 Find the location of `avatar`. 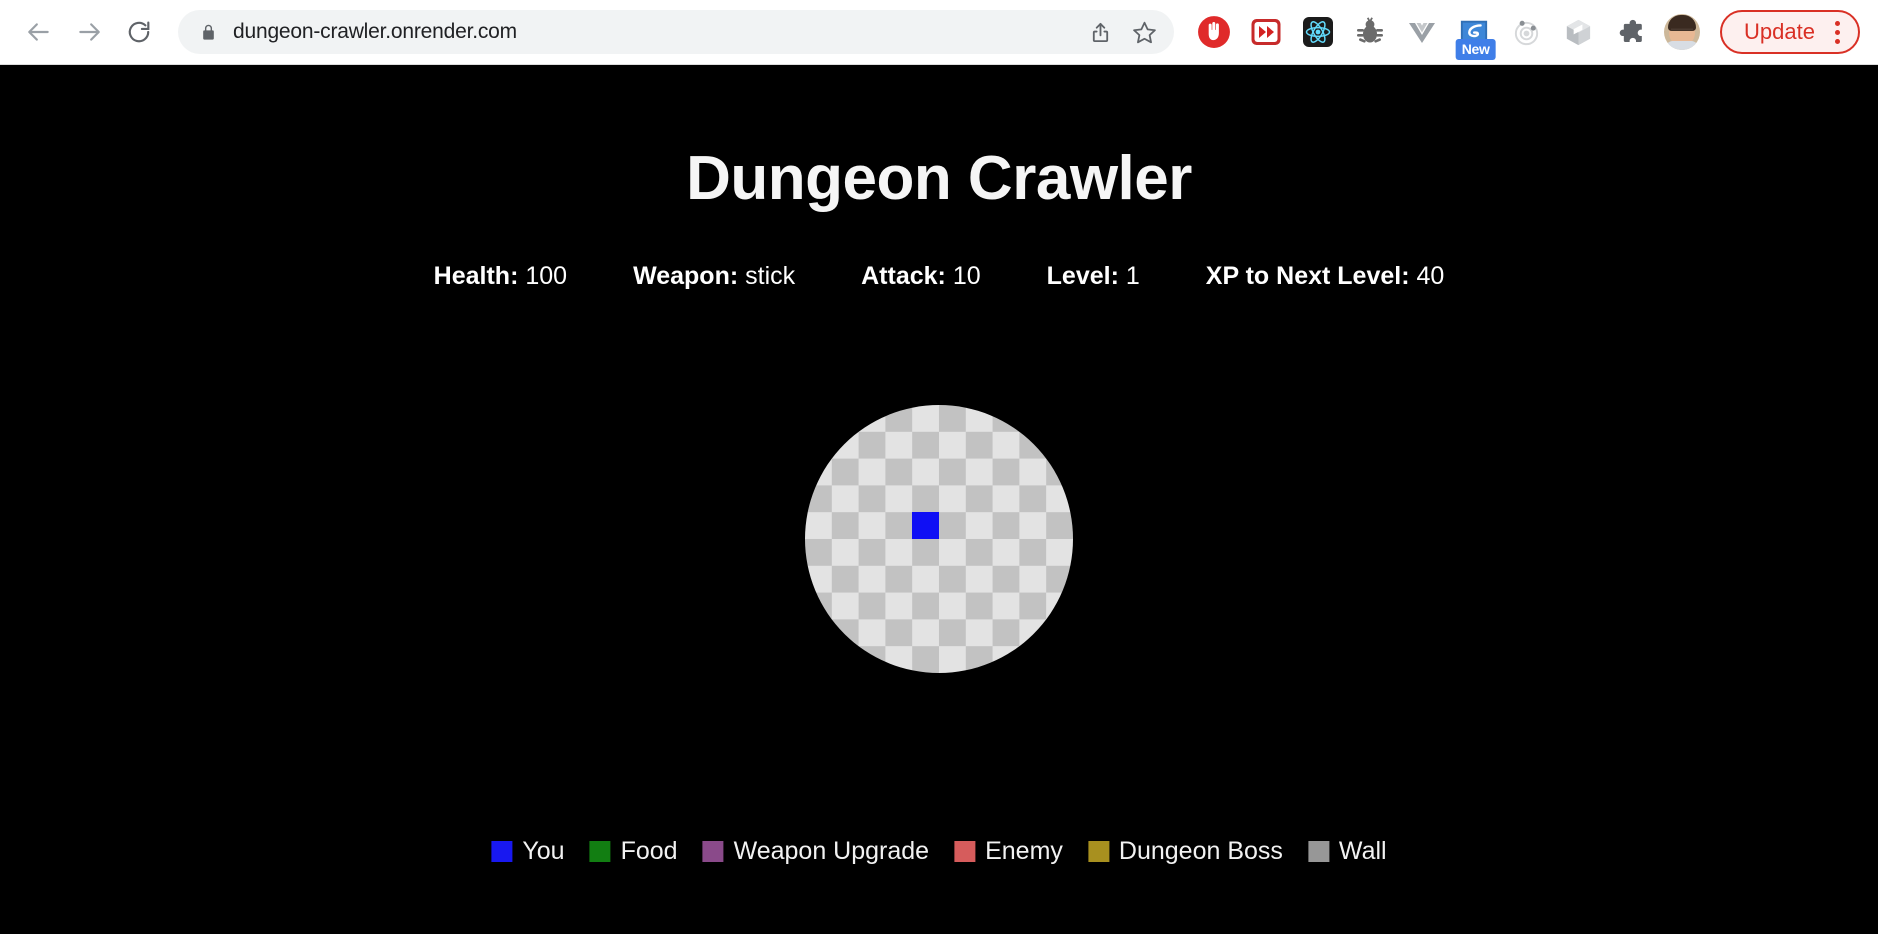

avatar is located at coordinates (1682, 32).